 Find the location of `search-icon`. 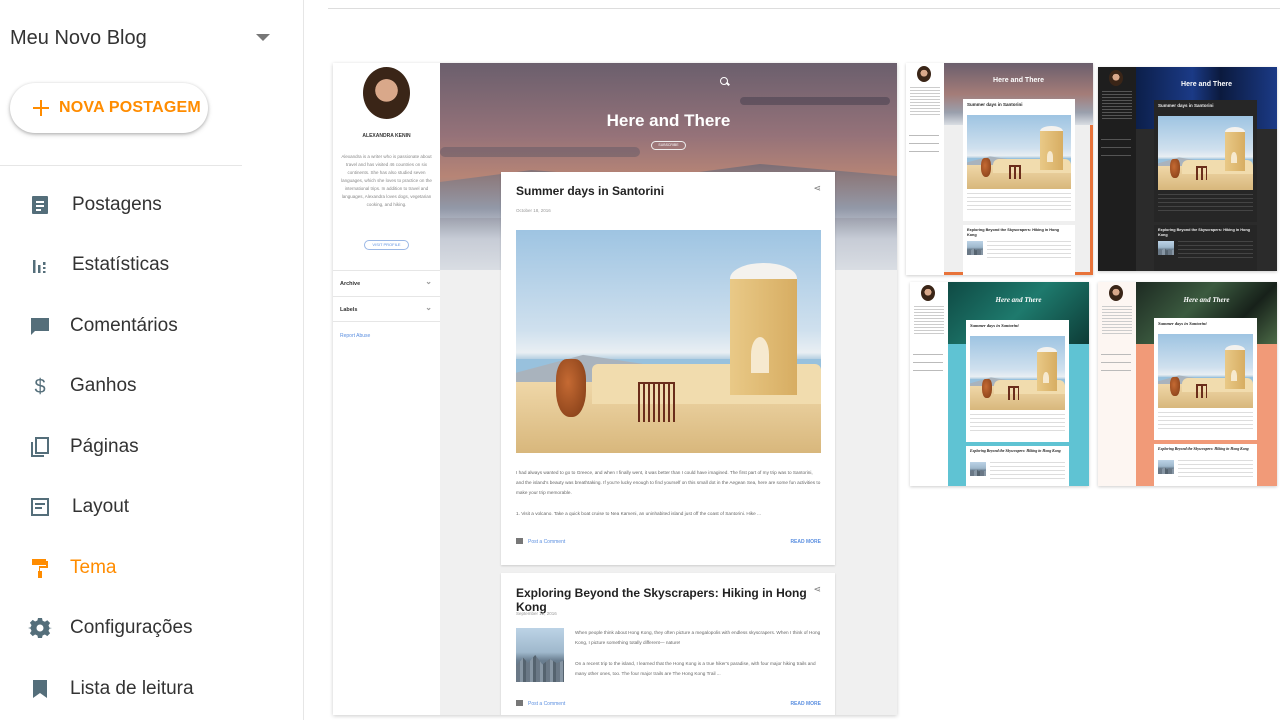

search-icon is located at coordinates (724, 81).